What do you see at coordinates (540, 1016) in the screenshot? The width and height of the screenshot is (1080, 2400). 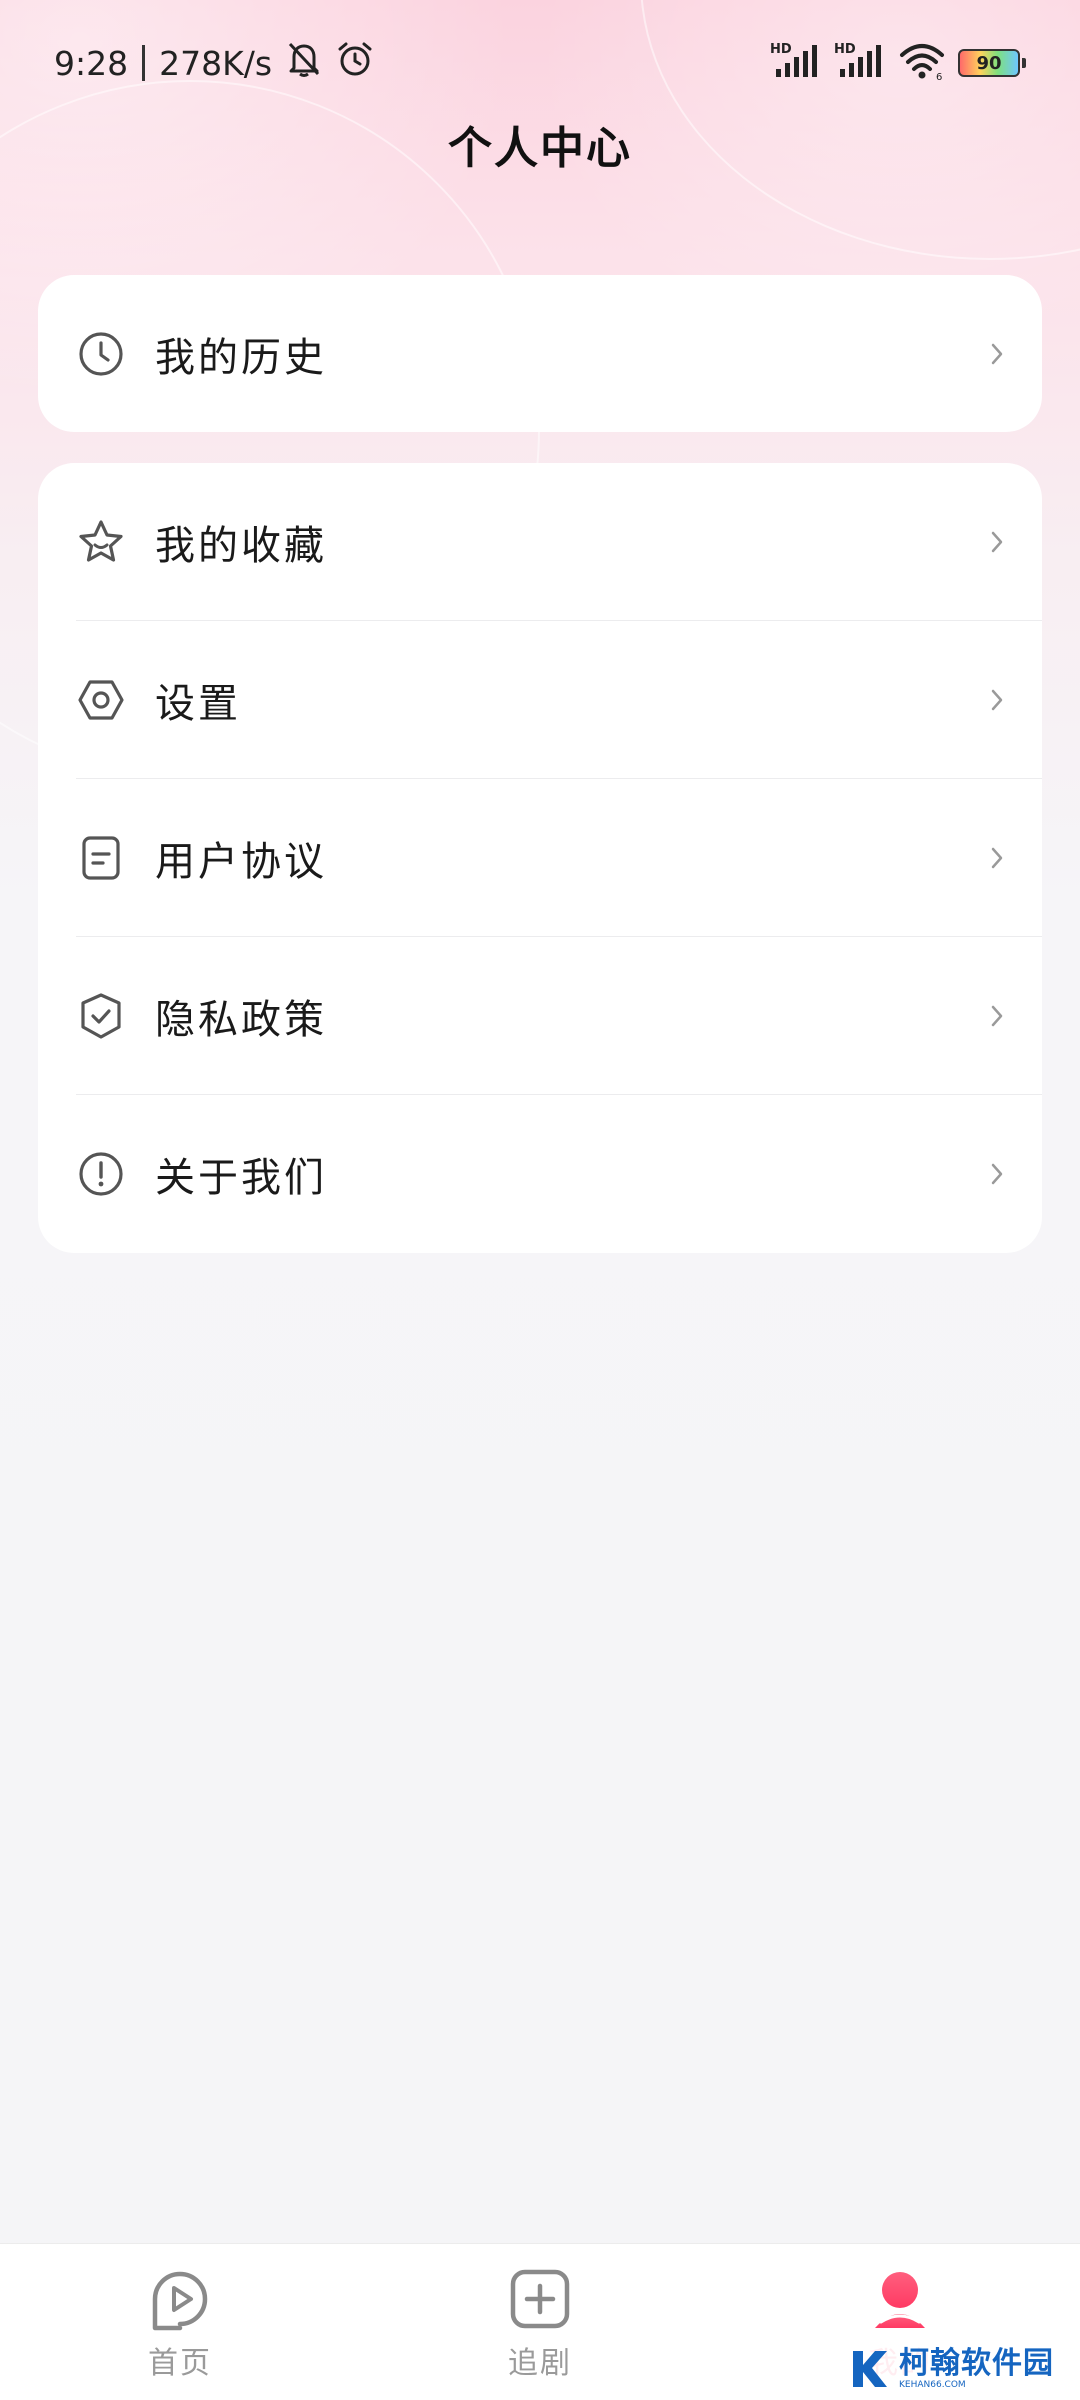 I see `menu-item-privacy-policy: 隐私政策` at bounding box center [540, 1016].